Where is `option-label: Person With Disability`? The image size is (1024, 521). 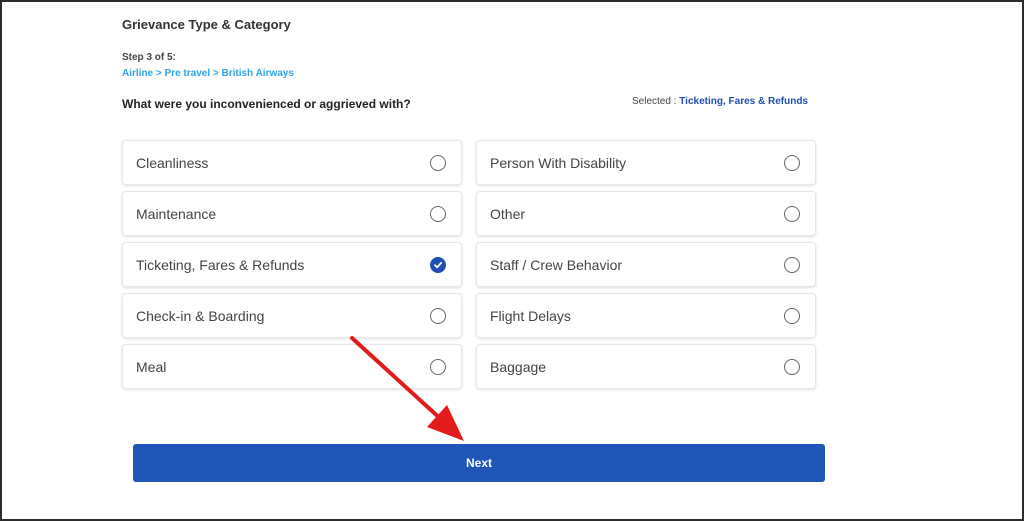 option-label: Person With Disability is located at coordinates (558, 162).